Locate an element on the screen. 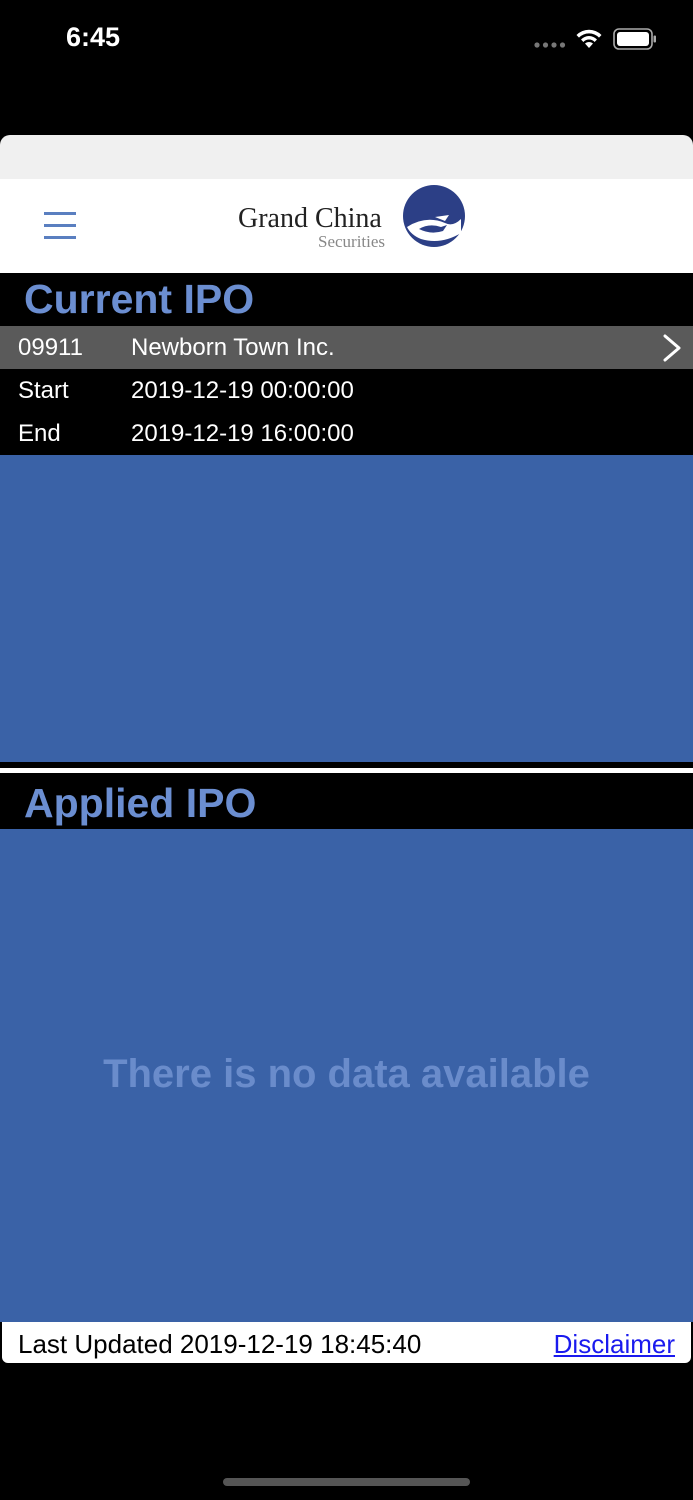 The width and height of the screenshot is (693, 1500). chevron-right-icon is located at coordinates (672, 348).